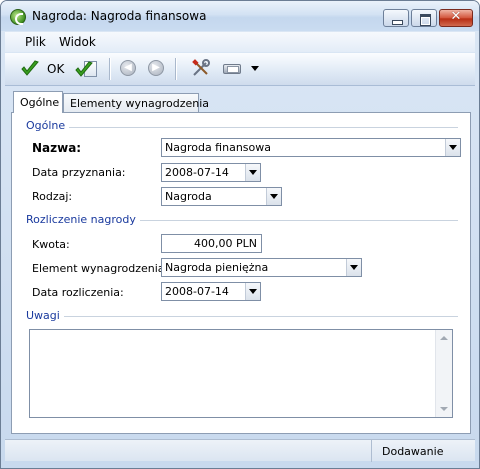 This screenshot has width=480, height=469. What do you see at coordinates (84, 69) in the screenshot?
I see `ok-new-icon` at bounding box center [84, 69].